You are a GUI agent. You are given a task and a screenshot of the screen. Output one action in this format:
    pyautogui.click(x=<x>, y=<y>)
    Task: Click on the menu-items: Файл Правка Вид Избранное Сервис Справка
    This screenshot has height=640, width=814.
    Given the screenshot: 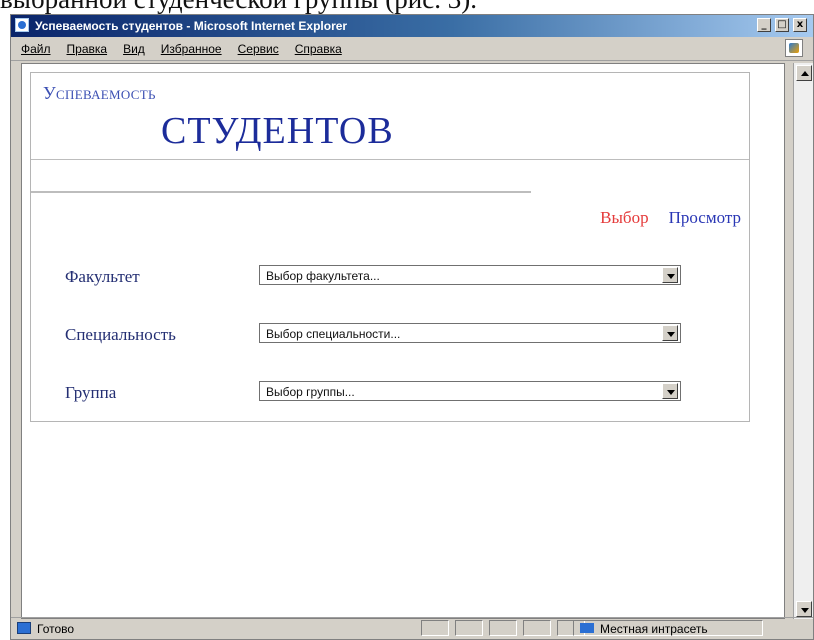 What is the action you would take?
    pyautogui.click(x=181, y=49)
    